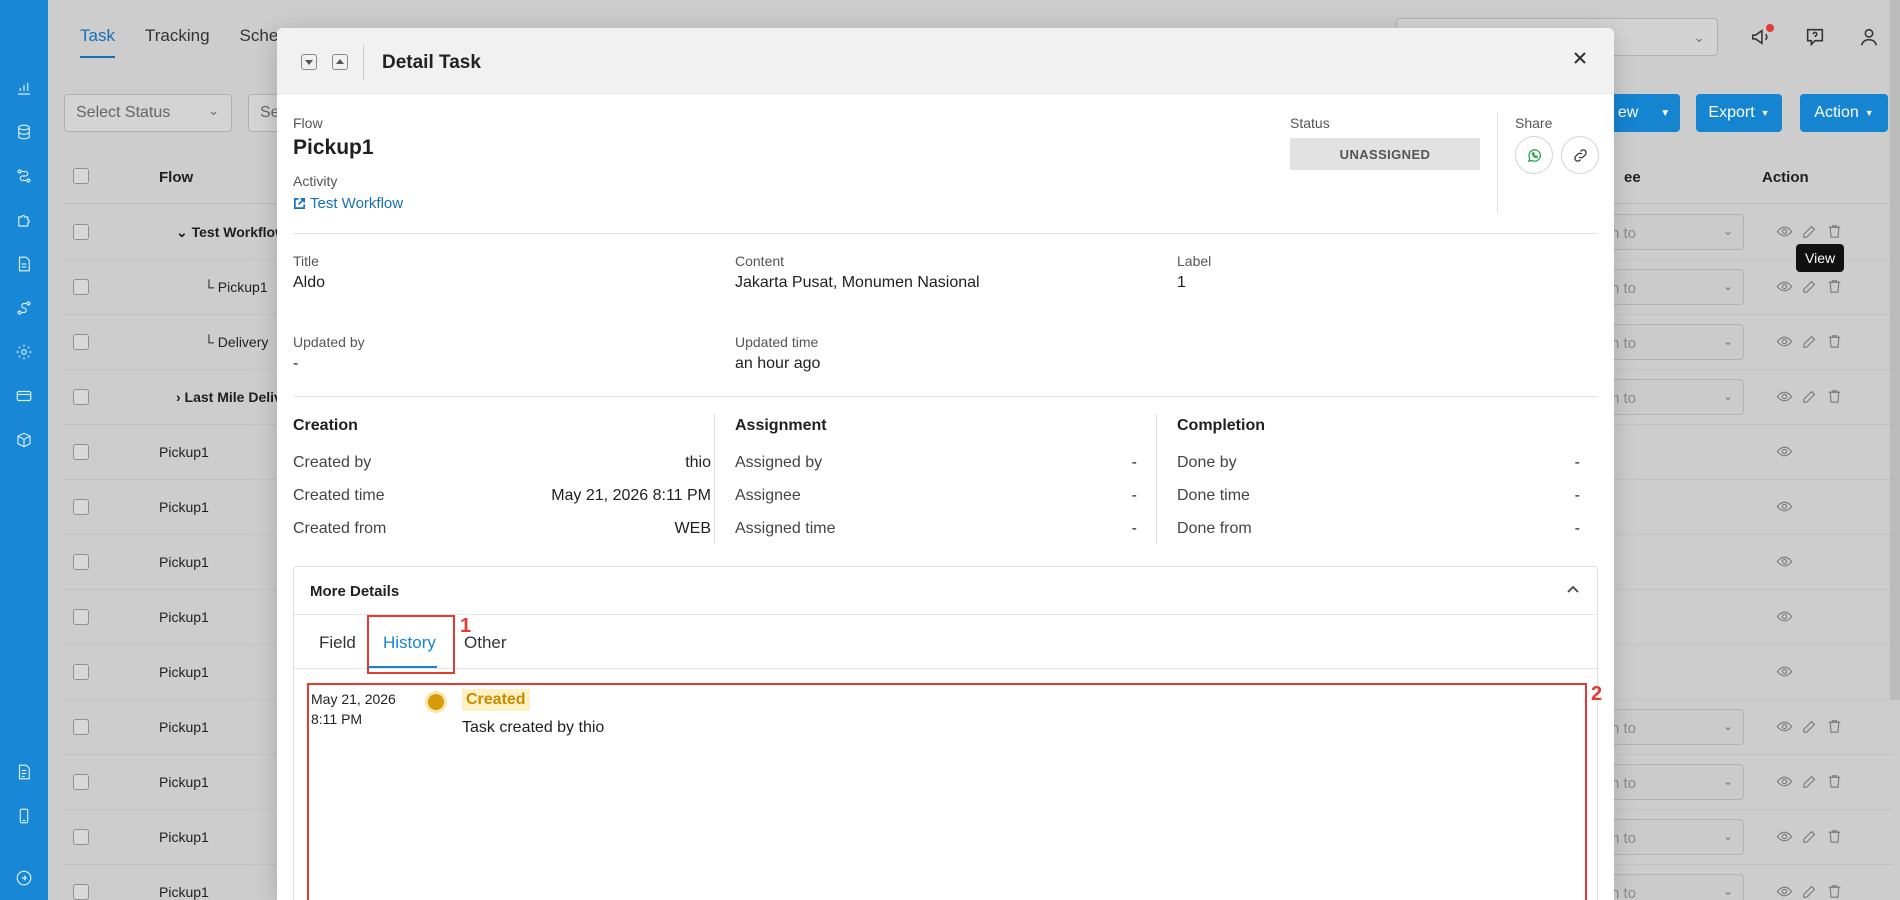  I want to click on settings-icon, so click(24, 352).